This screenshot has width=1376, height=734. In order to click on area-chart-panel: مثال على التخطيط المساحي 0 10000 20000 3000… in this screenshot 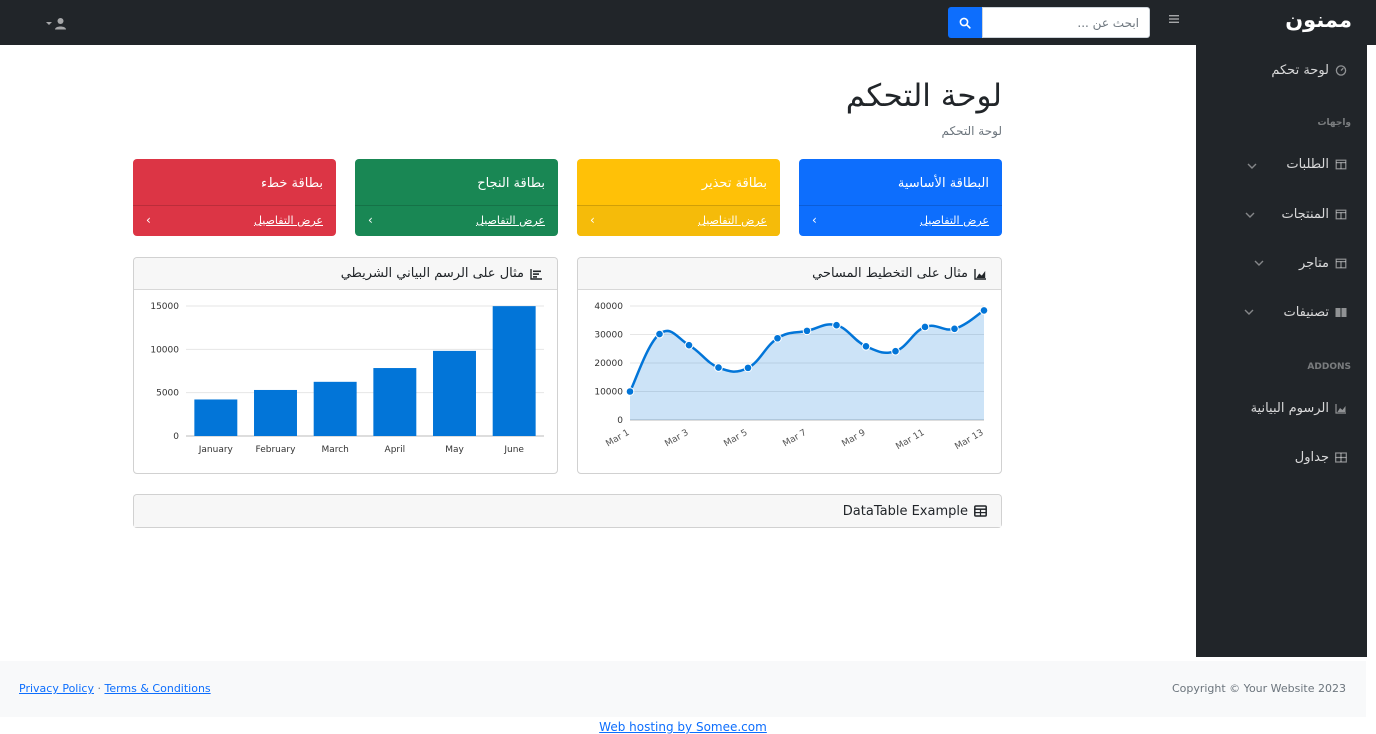, I will do `click(789, 365)`.